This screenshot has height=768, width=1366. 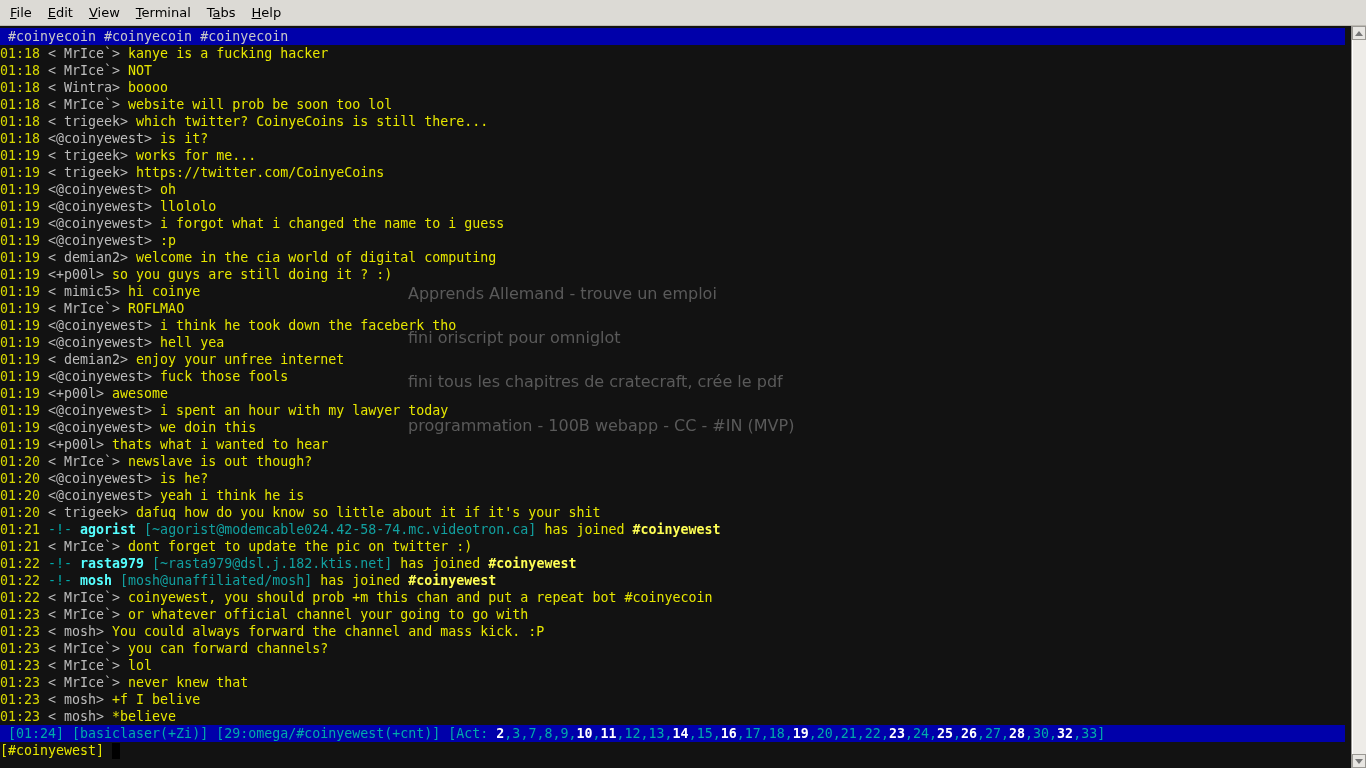 What do you see at coordinates (140, 665) in the screenshot?
I see `message-text: lol` at bounding box center [140, 665].